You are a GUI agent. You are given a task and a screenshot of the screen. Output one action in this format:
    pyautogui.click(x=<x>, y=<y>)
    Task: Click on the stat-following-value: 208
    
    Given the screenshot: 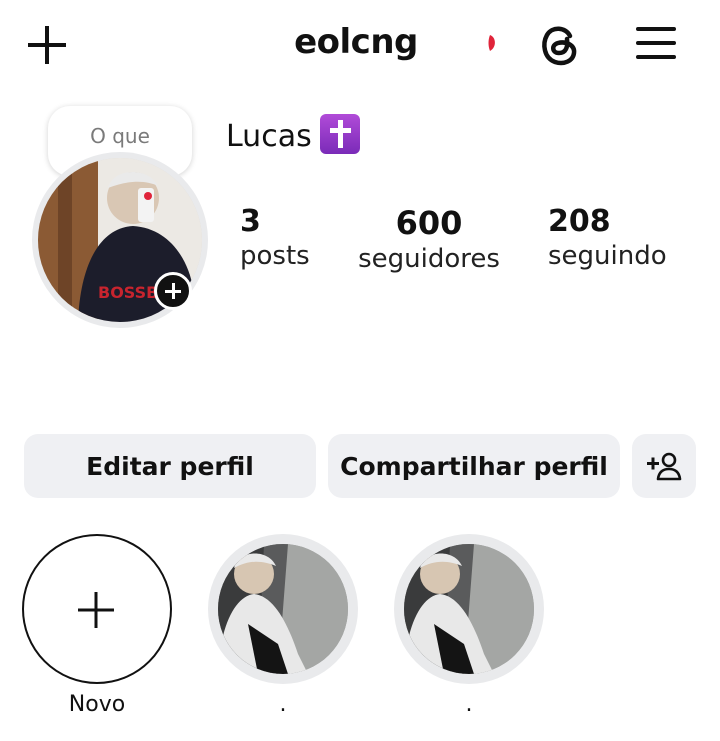 What is the action you would take?
    pyautogui.click(x=579, y=221)
    